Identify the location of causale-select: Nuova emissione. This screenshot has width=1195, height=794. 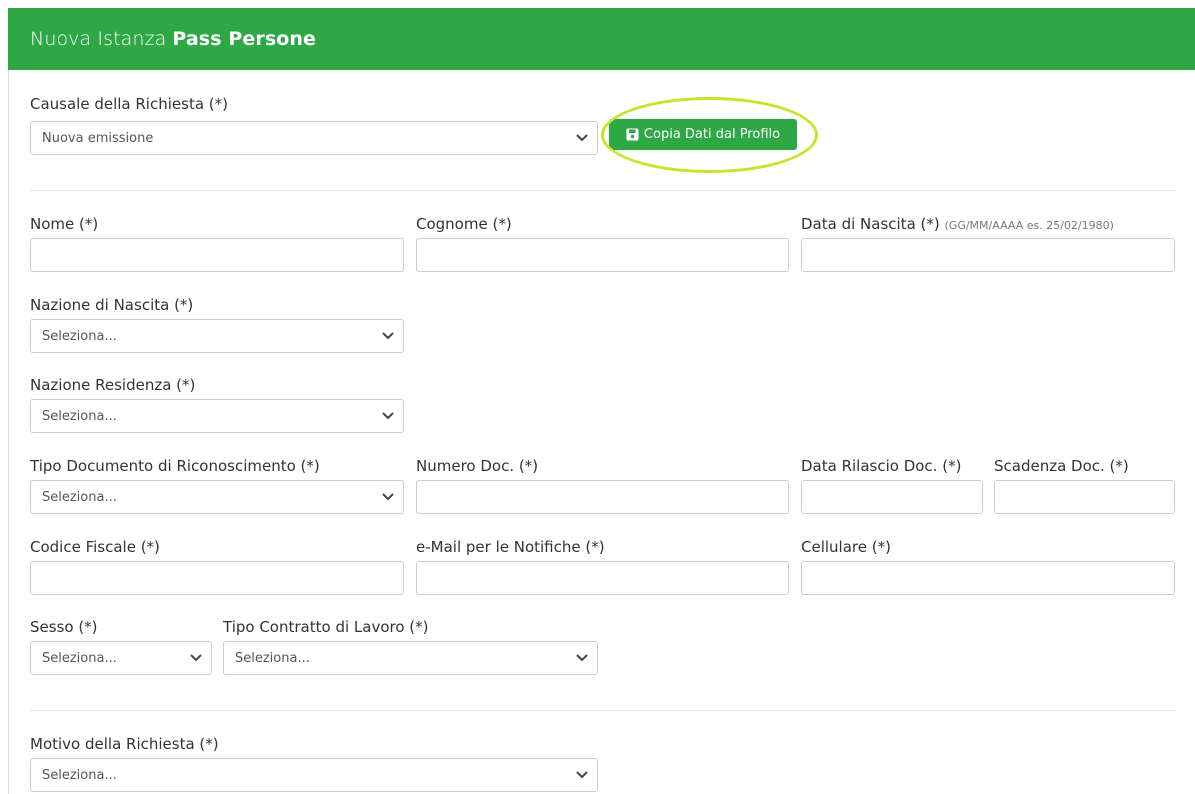
(314, 138).